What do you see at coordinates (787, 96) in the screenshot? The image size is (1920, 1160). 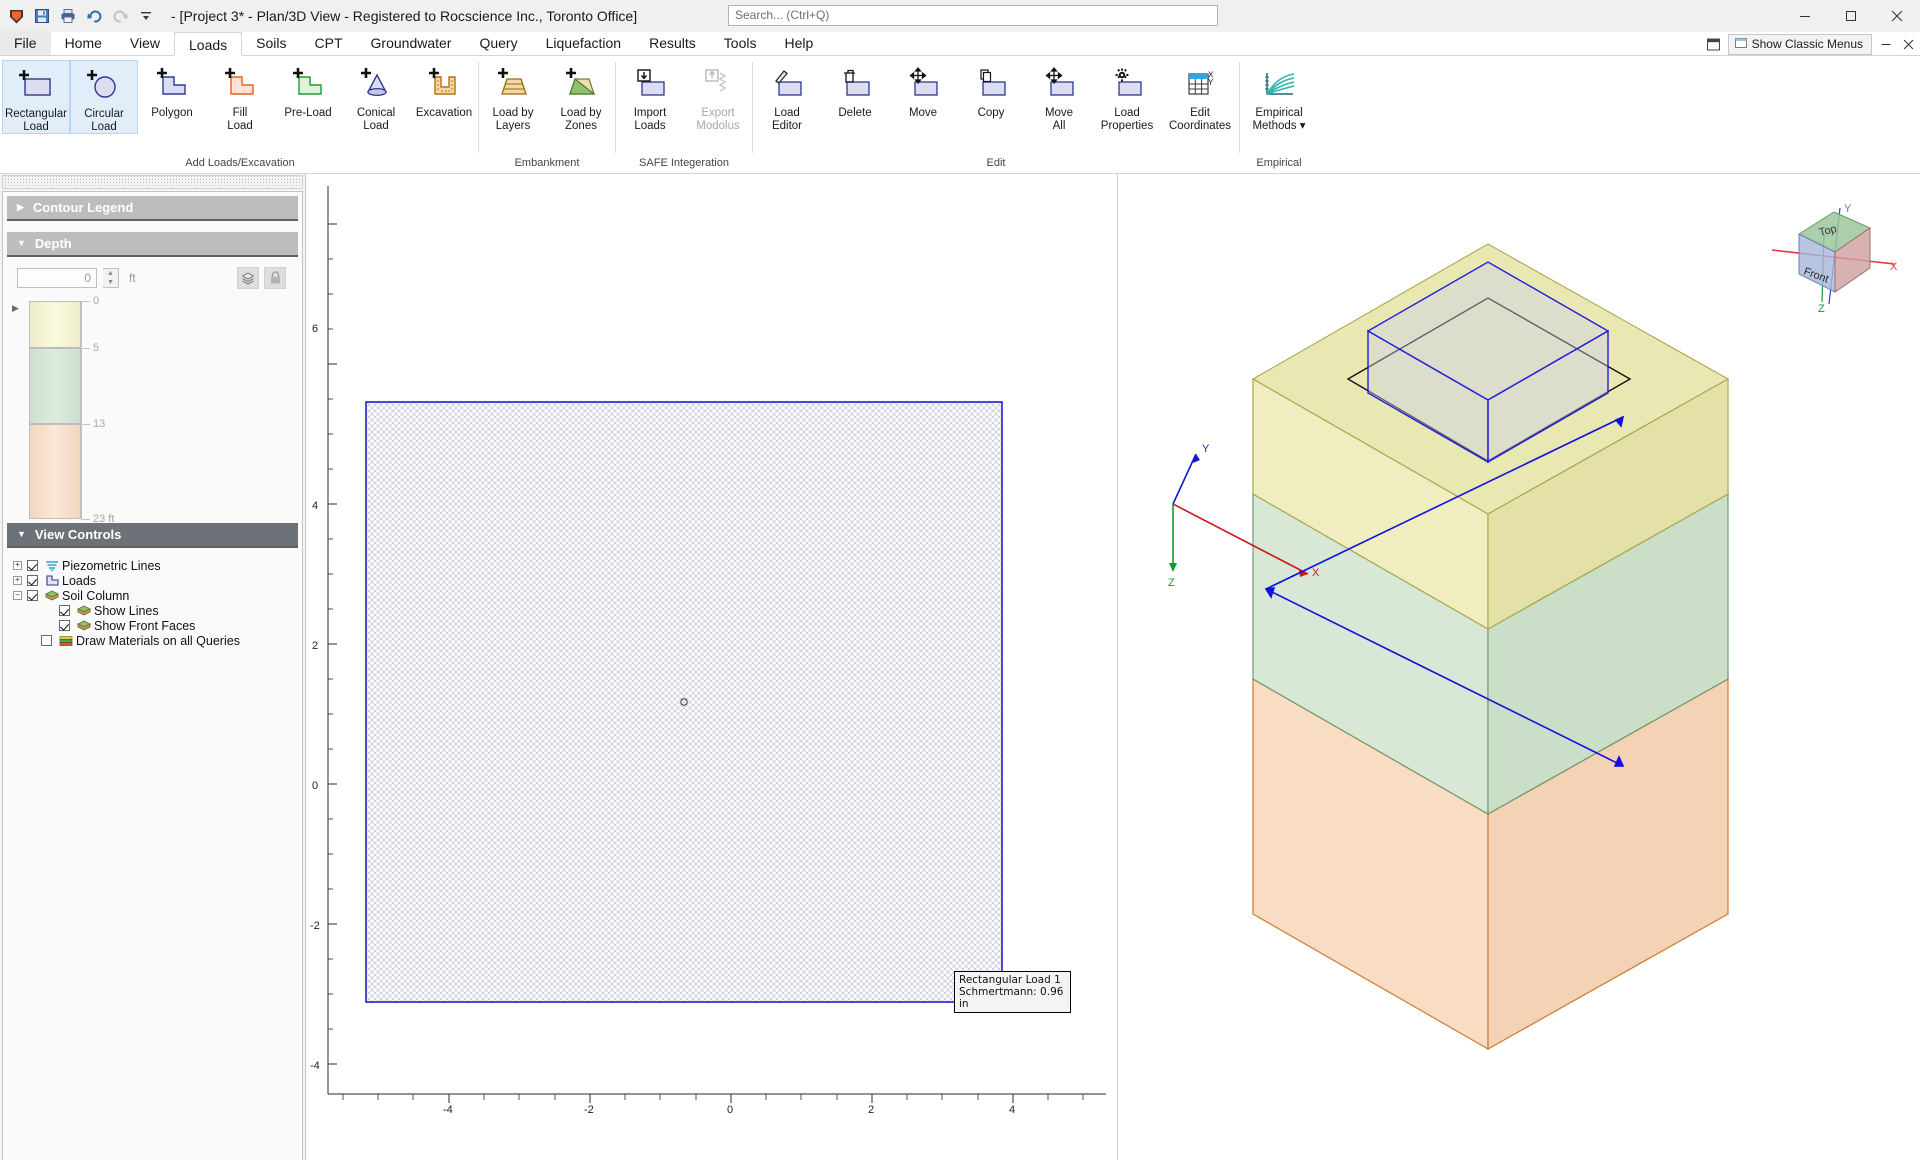 I see `load-editor-button: Load Editor` at bounding box center [787, 96].